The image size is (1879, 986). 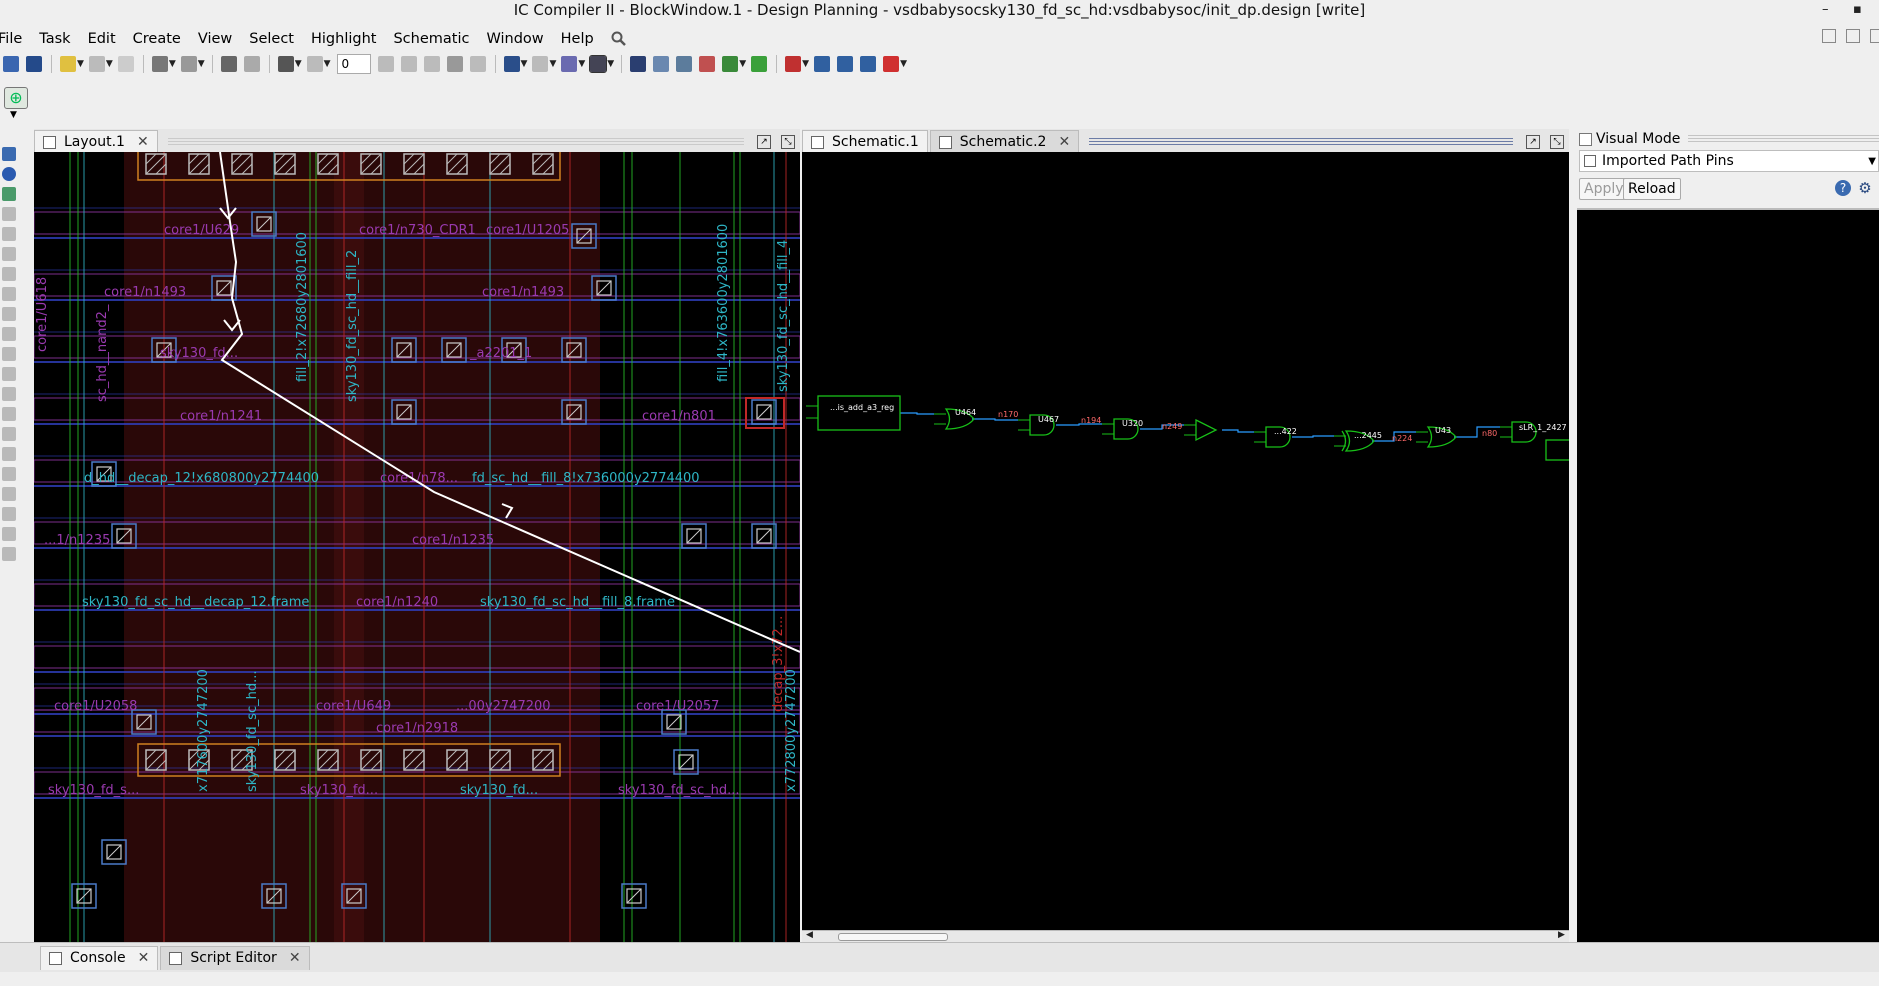 What do you see at coordinates (793, 64) in the screenshot?
I see `drc-icon` at bounding box center [793, 64].